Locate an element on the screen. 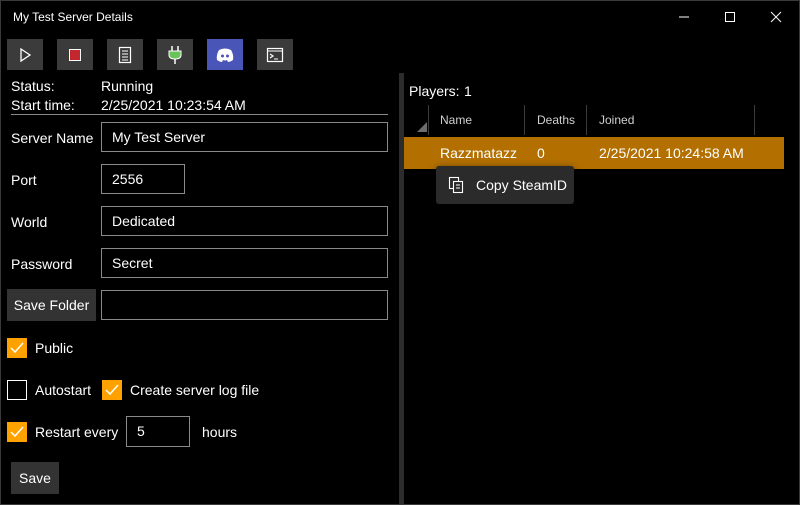 Image resolution: width=800 pixels, height=505 pixels. minimize-icon is located at coordinates (684, 17).